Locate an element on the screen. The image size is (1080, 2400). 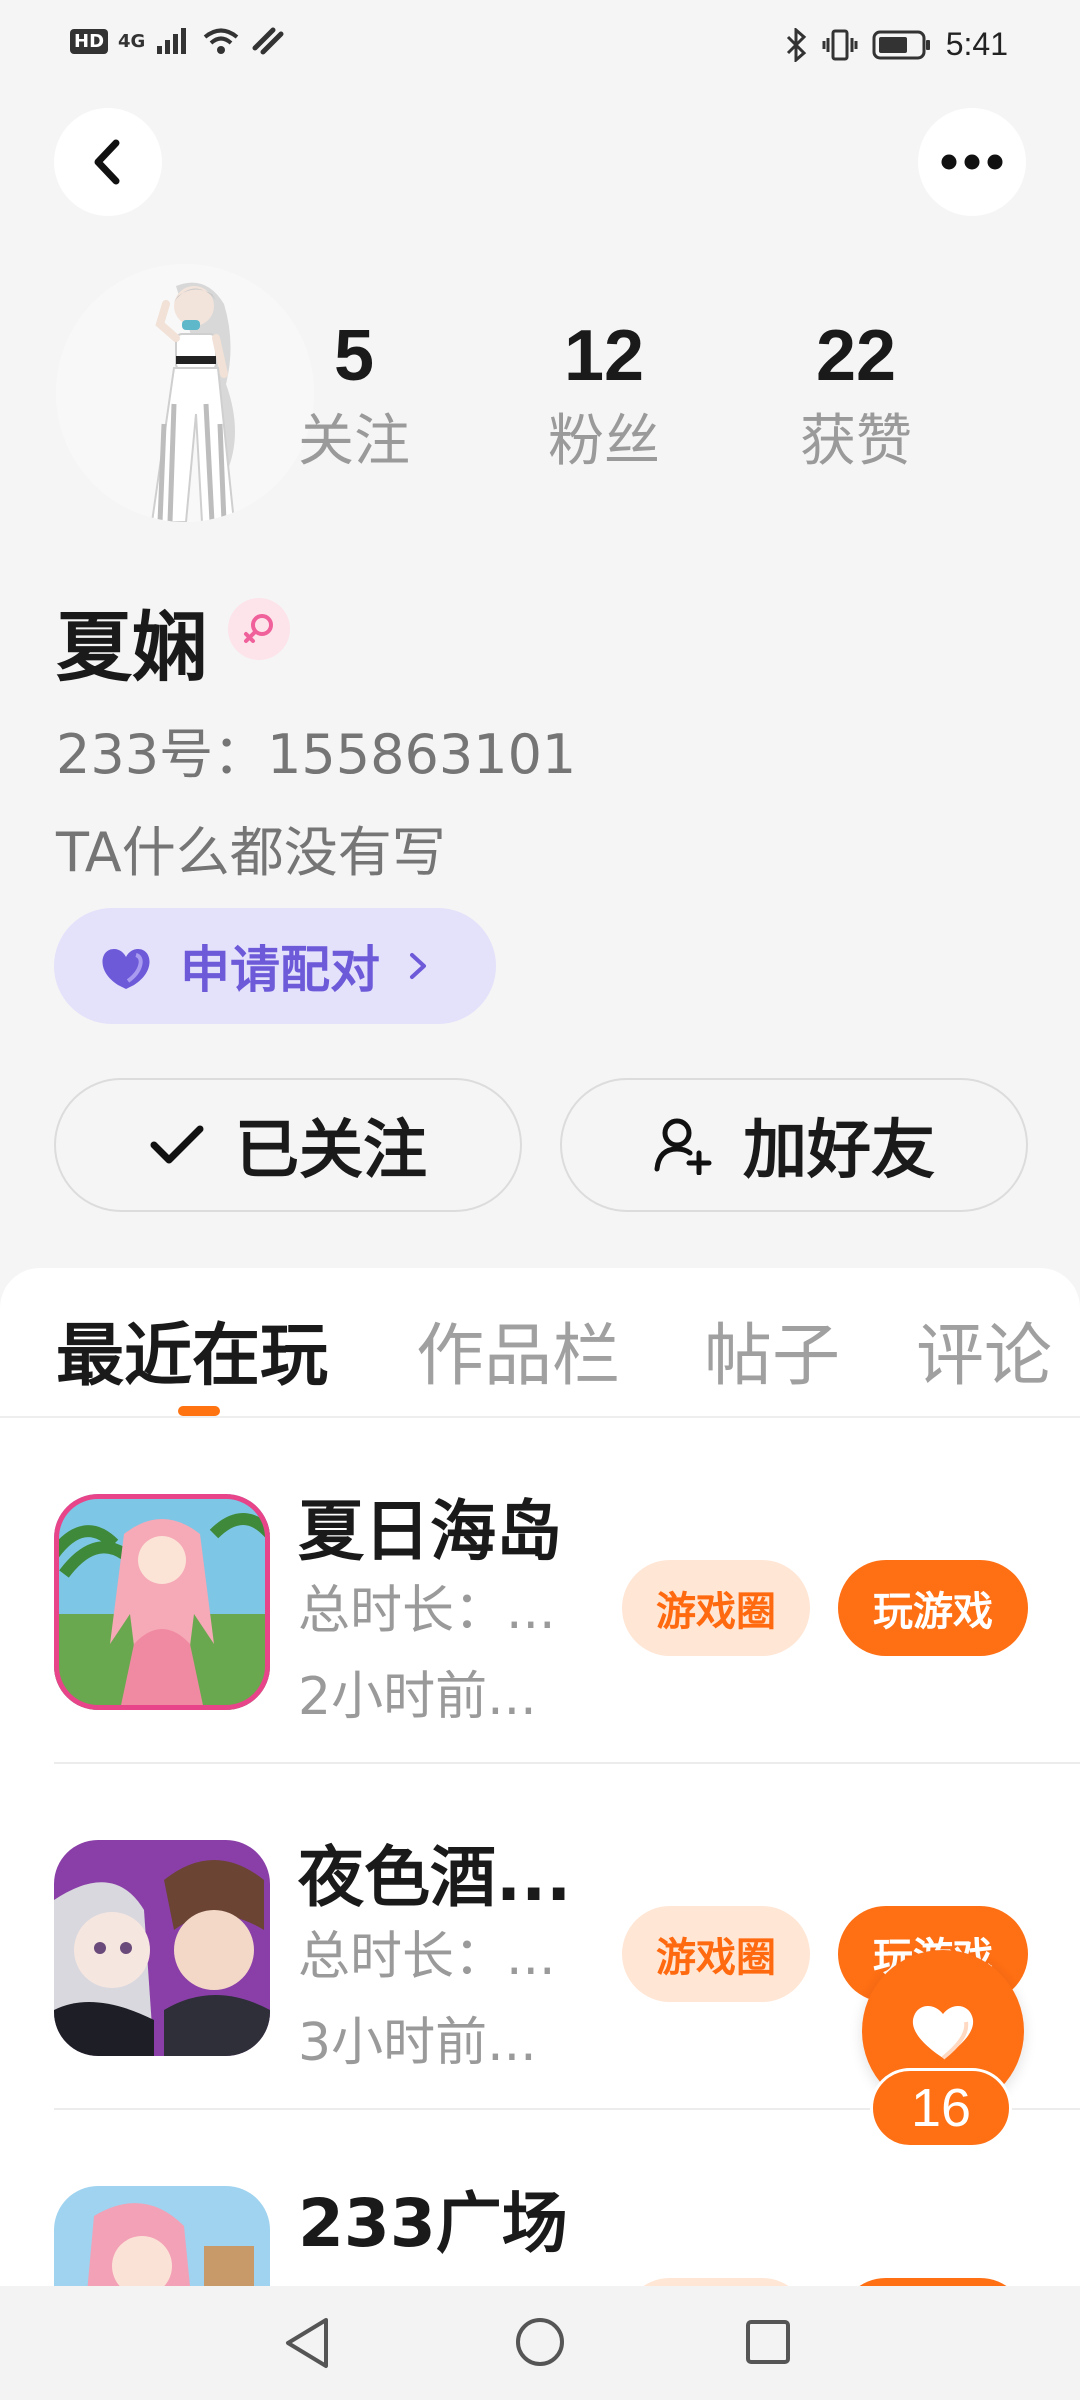
profile-name: 夏娴 is located at coordinates (132, 647).